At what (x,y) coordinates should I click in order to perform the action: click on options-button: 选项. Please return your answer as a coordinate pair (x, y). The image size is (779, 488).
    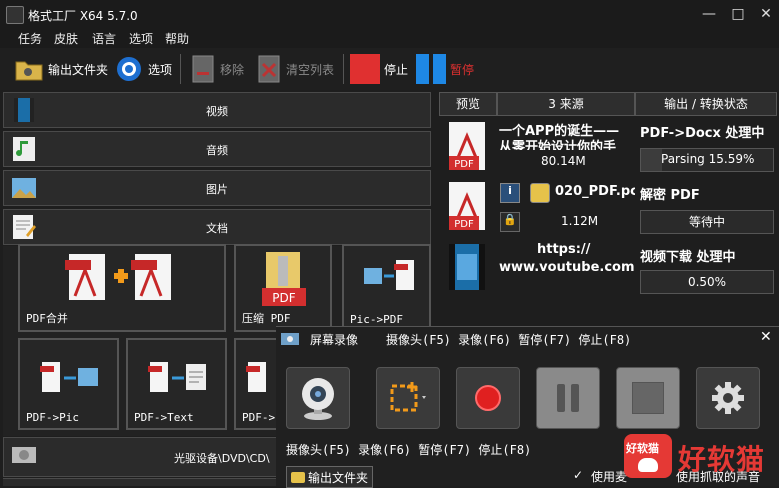
    Looking at the image, I should click on (143, 69).